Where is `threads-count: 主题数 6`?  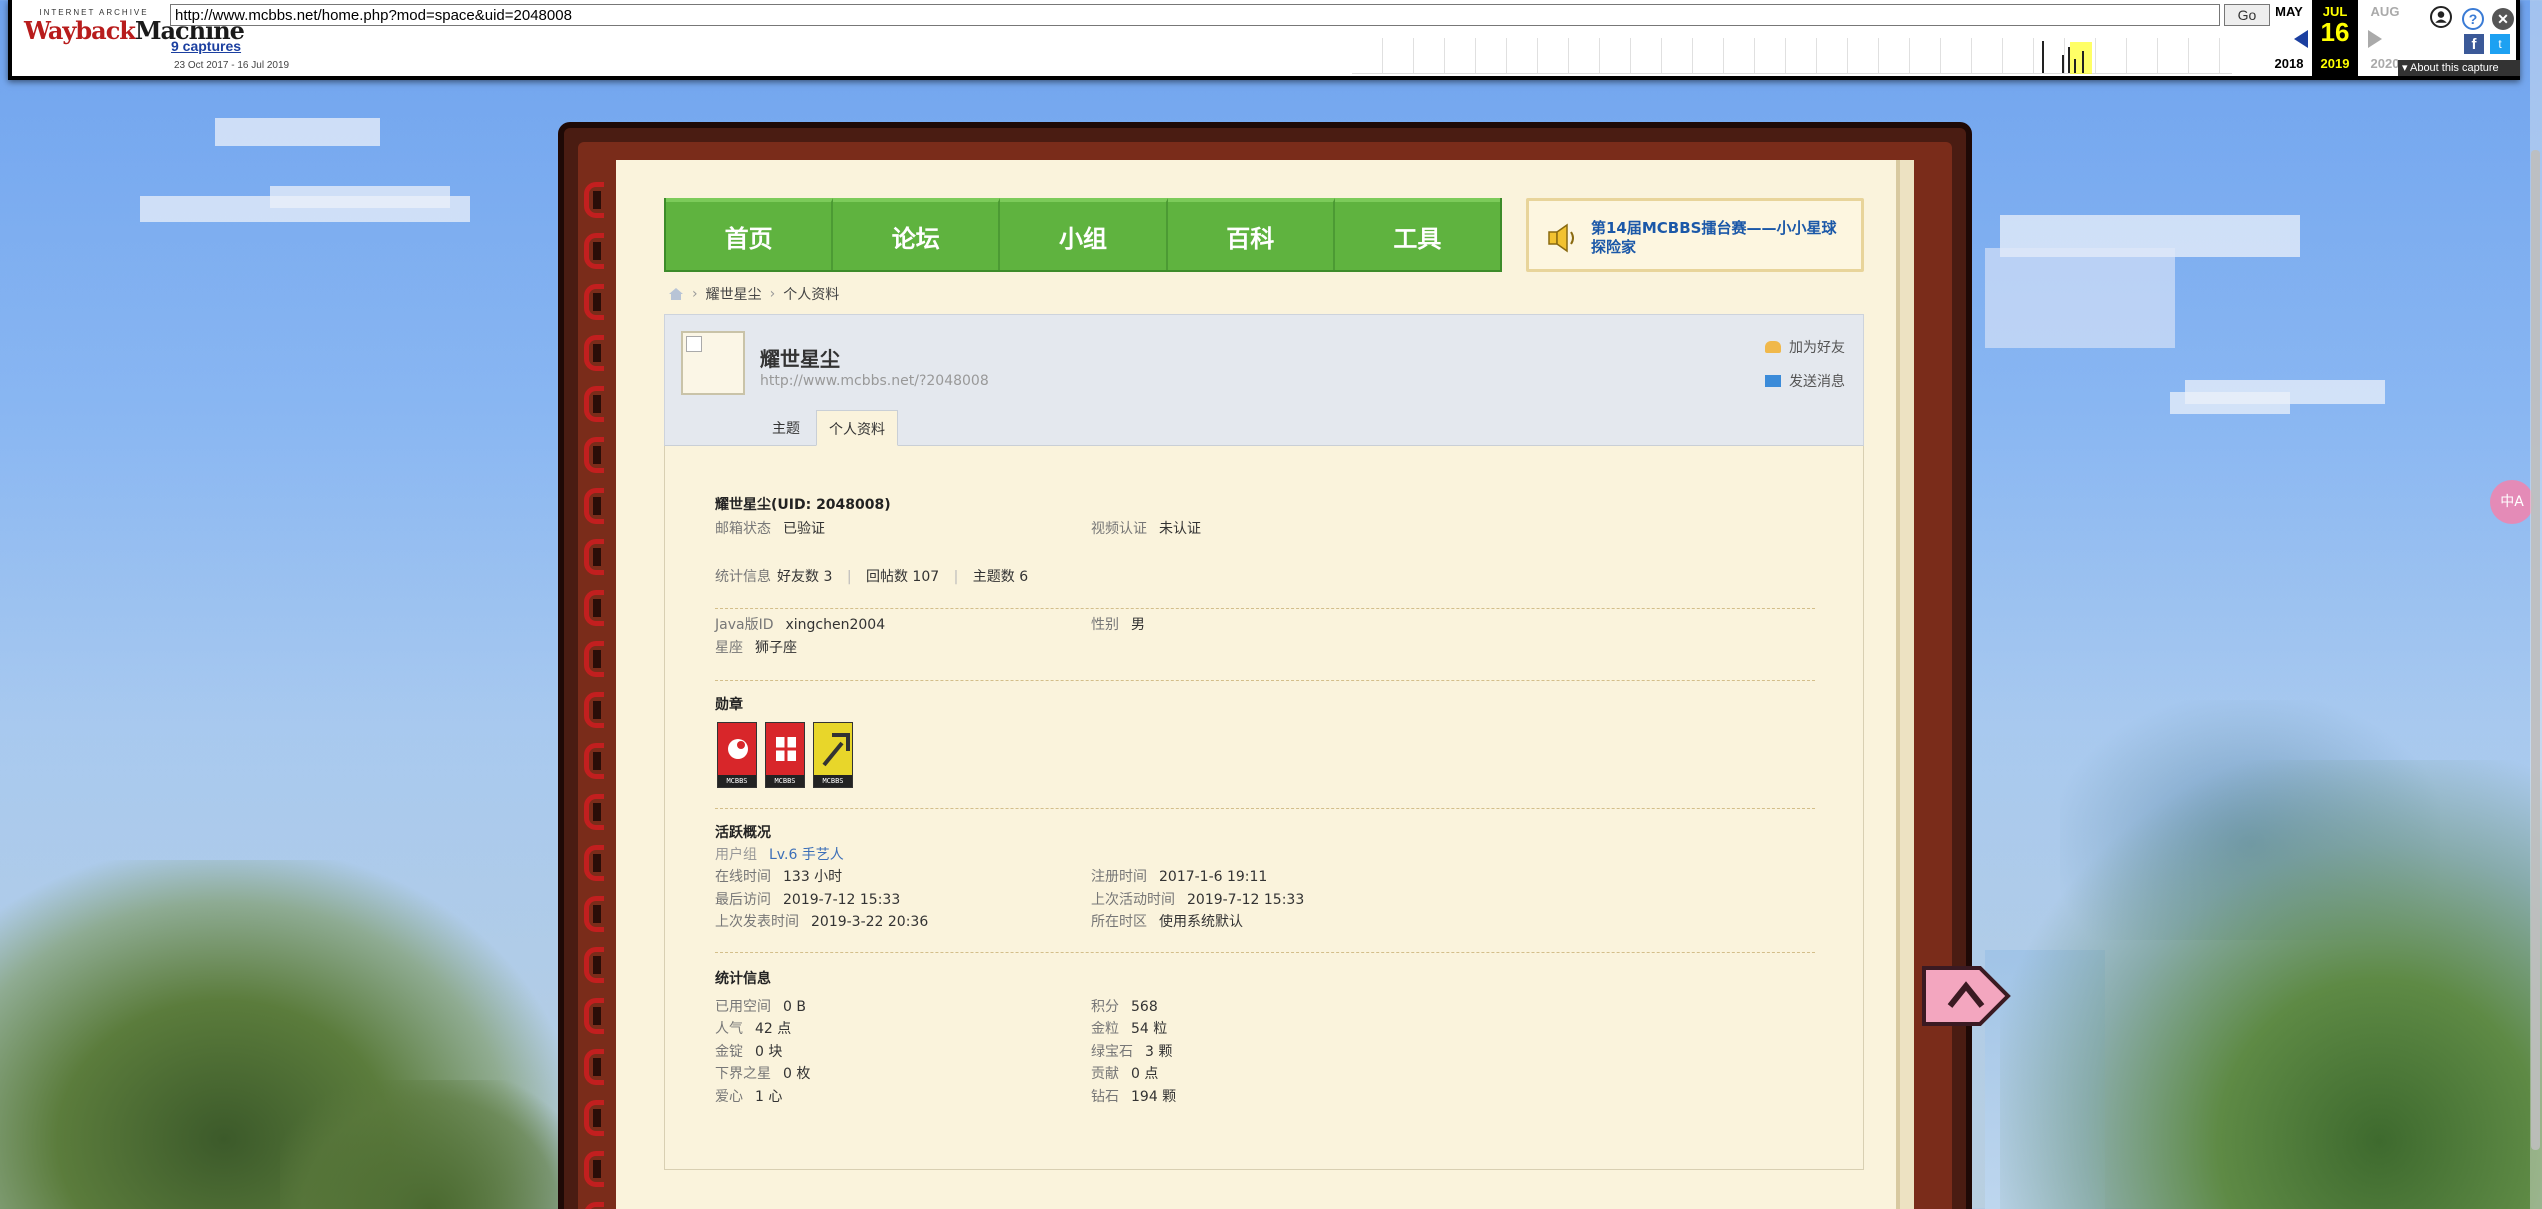 threads-count: 主题数 6 is located at coordinates (1000, 577).